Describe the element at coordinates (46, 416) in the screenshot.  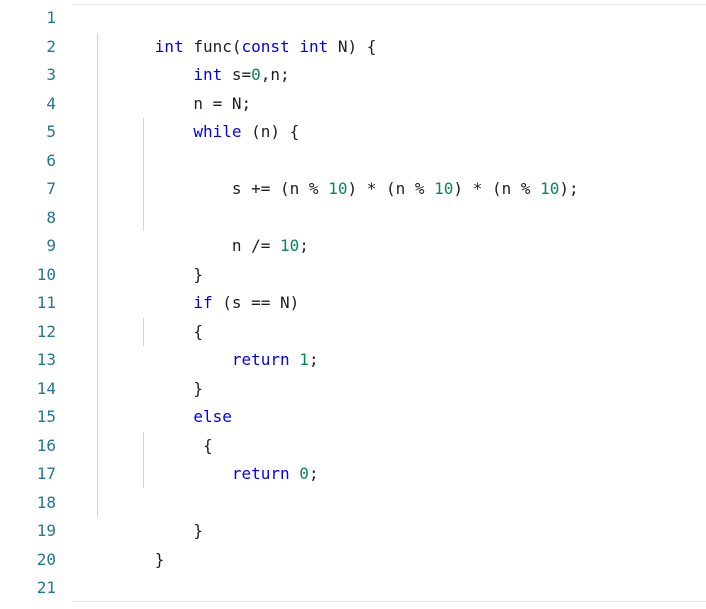
I see `line-number: 15` at that location.